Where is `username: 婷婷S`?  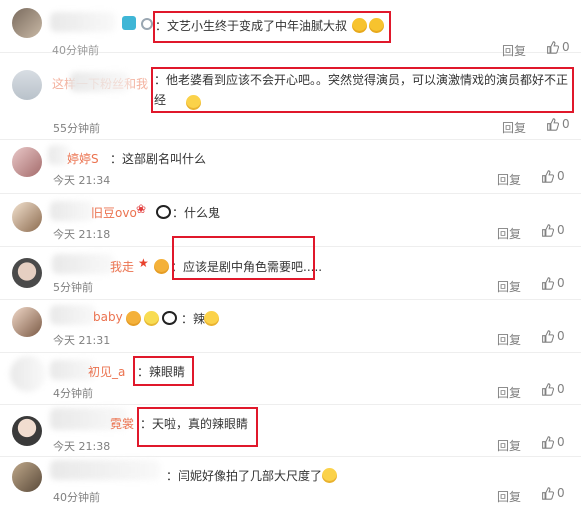 username: 婷婷S is located at coordinates (83, 158).